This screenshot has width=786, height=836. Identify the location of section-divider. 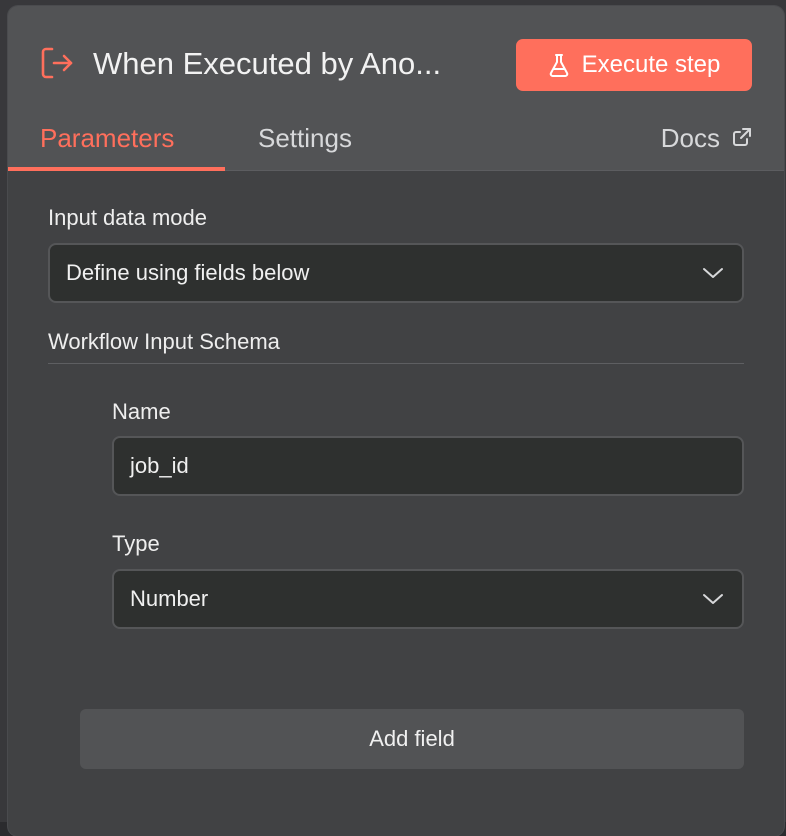
(396, 363).